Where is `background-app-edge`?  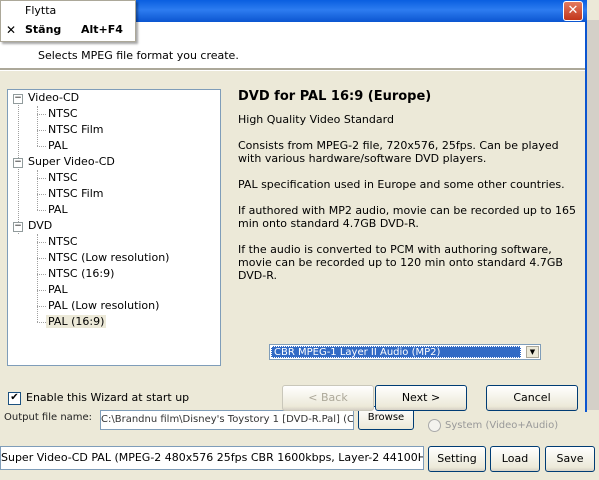
background-app-edge is located at coordinates (593, 215).